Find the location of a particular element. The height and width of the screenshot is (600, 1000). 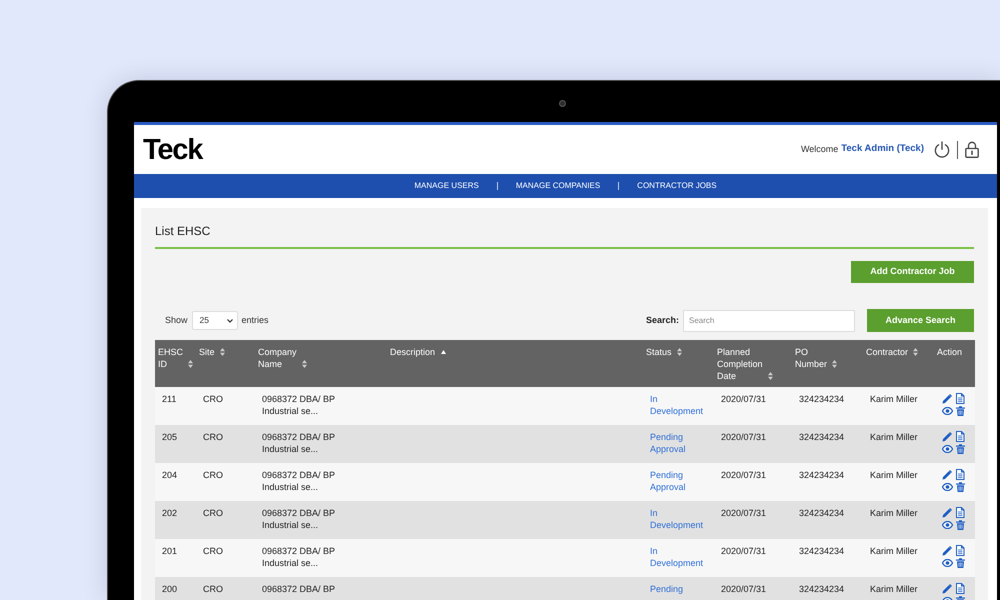

search-label: Search: is located at coordinates (662, 320).